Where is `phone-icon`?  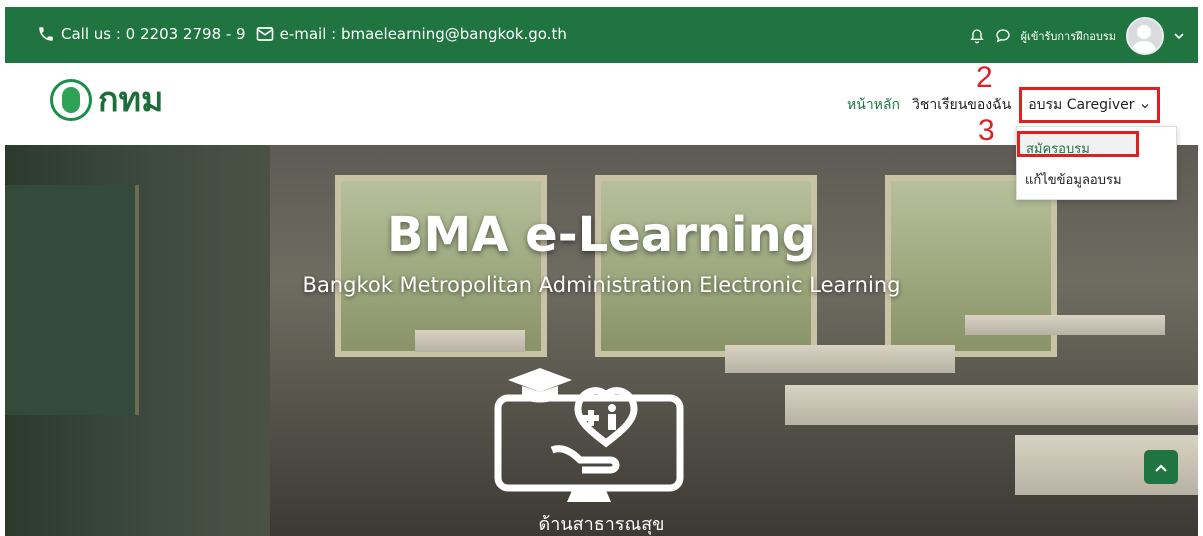
phone-icon is located at coordinates (46, 34).